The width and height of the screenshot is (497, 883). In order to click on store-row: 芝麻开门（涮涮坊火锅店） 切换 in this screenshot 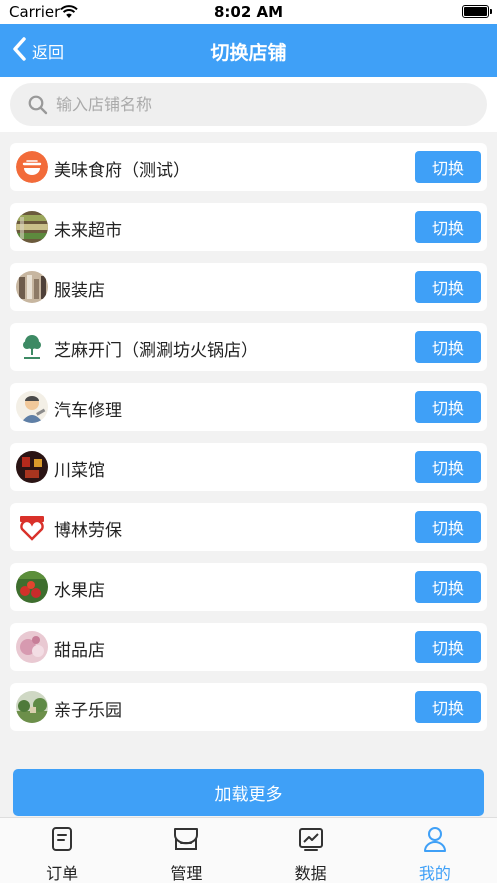, I will do `click(248, 347)`.